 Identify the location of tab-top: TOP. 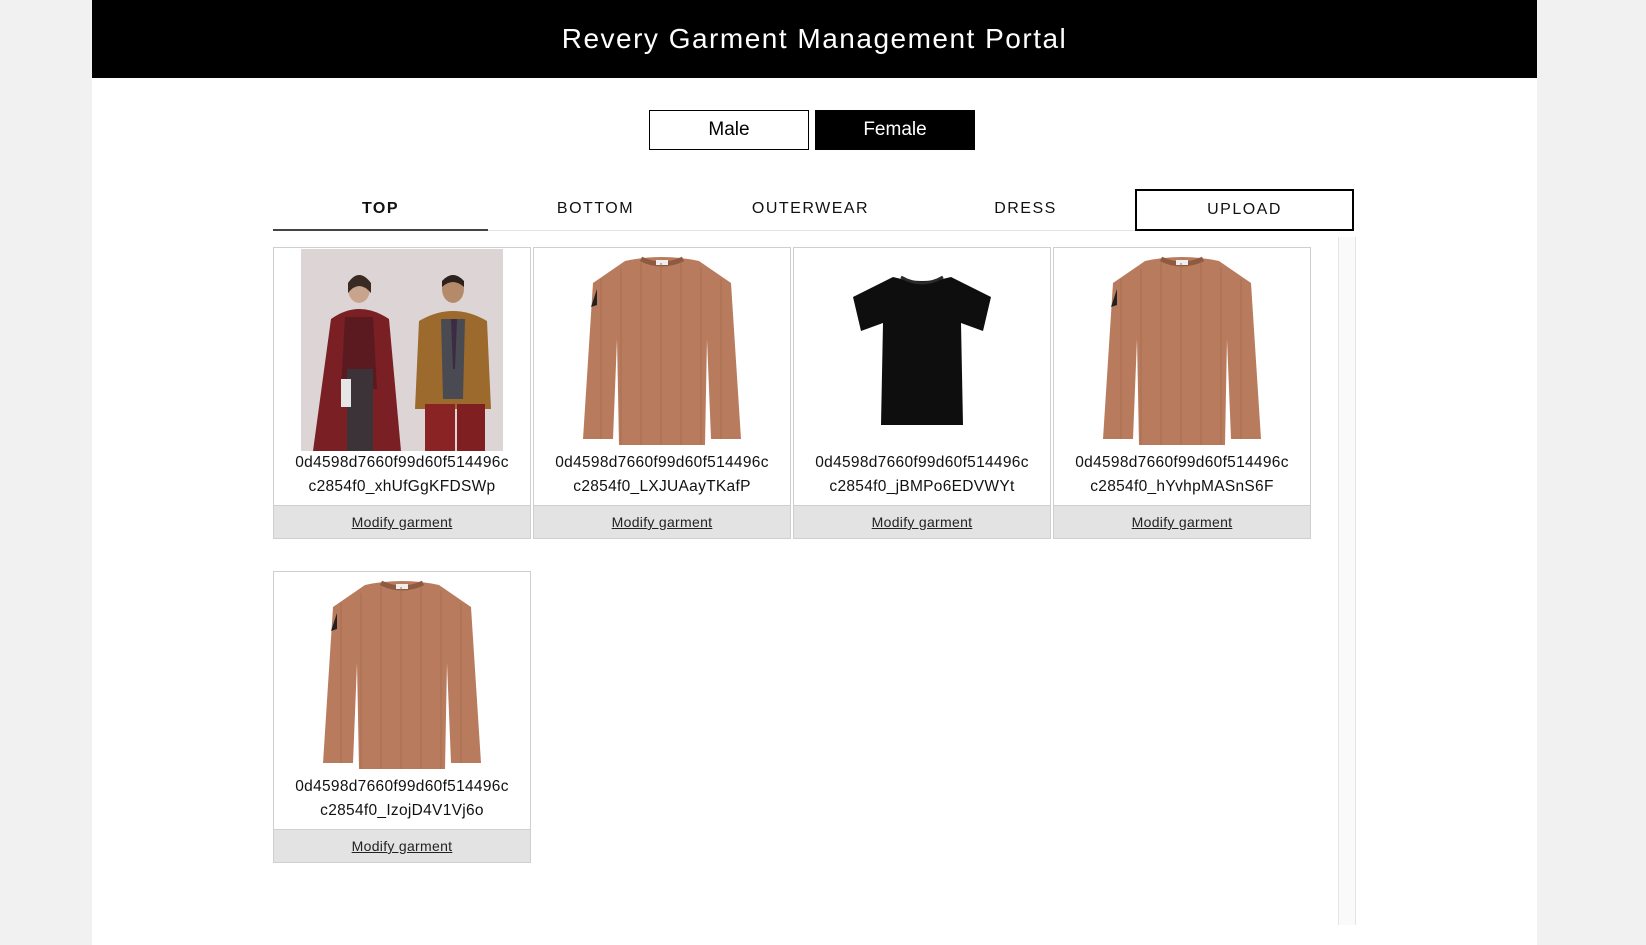
(380, 209).